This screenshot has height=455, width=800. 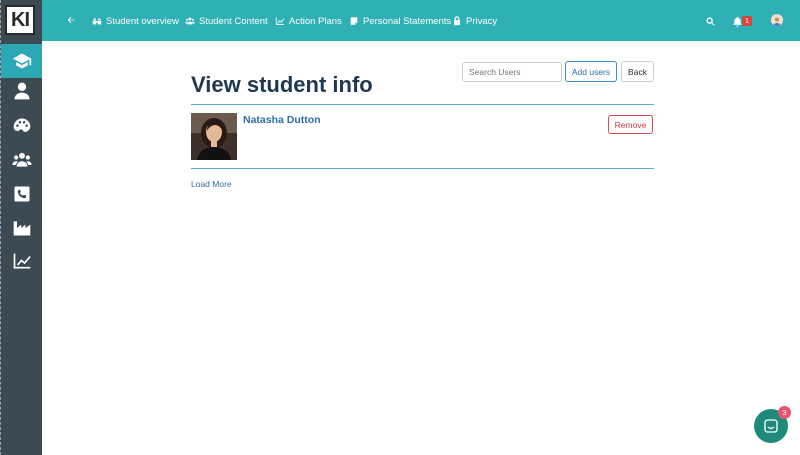 I want to click on user-avatar-icon, so click(x=777, y=20).